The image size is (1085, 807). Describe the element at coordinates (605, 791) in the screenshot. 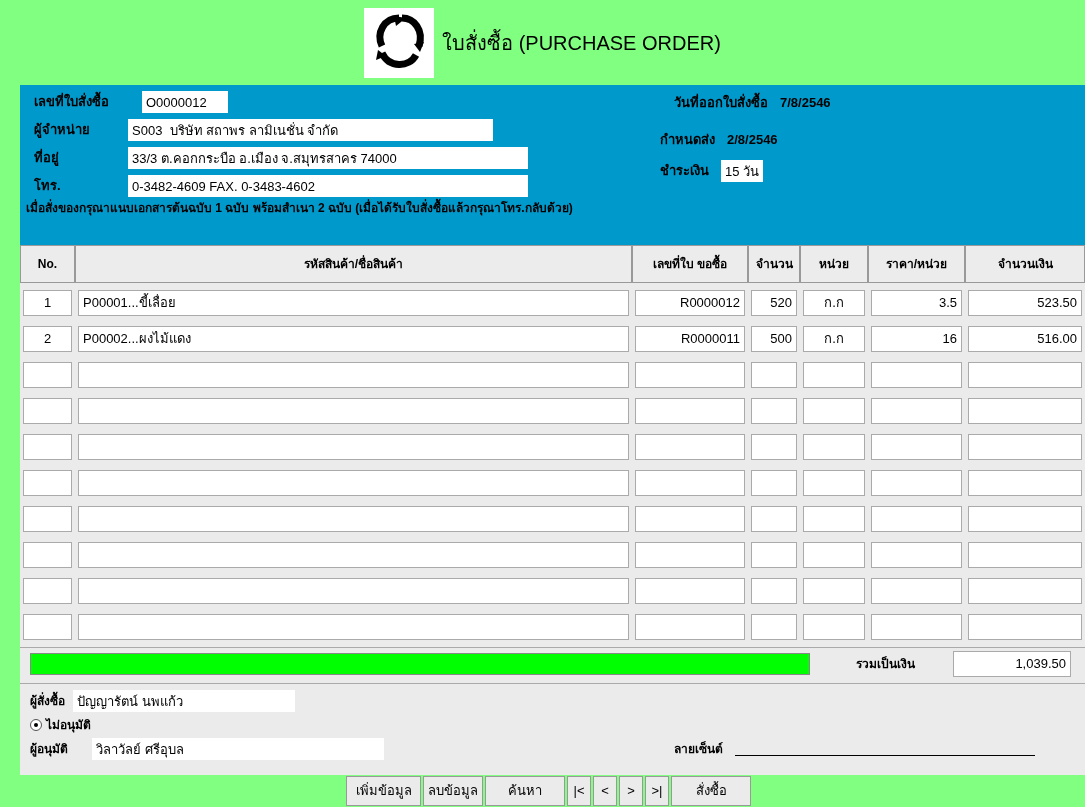

I see `toolbar-button: <` at that location.